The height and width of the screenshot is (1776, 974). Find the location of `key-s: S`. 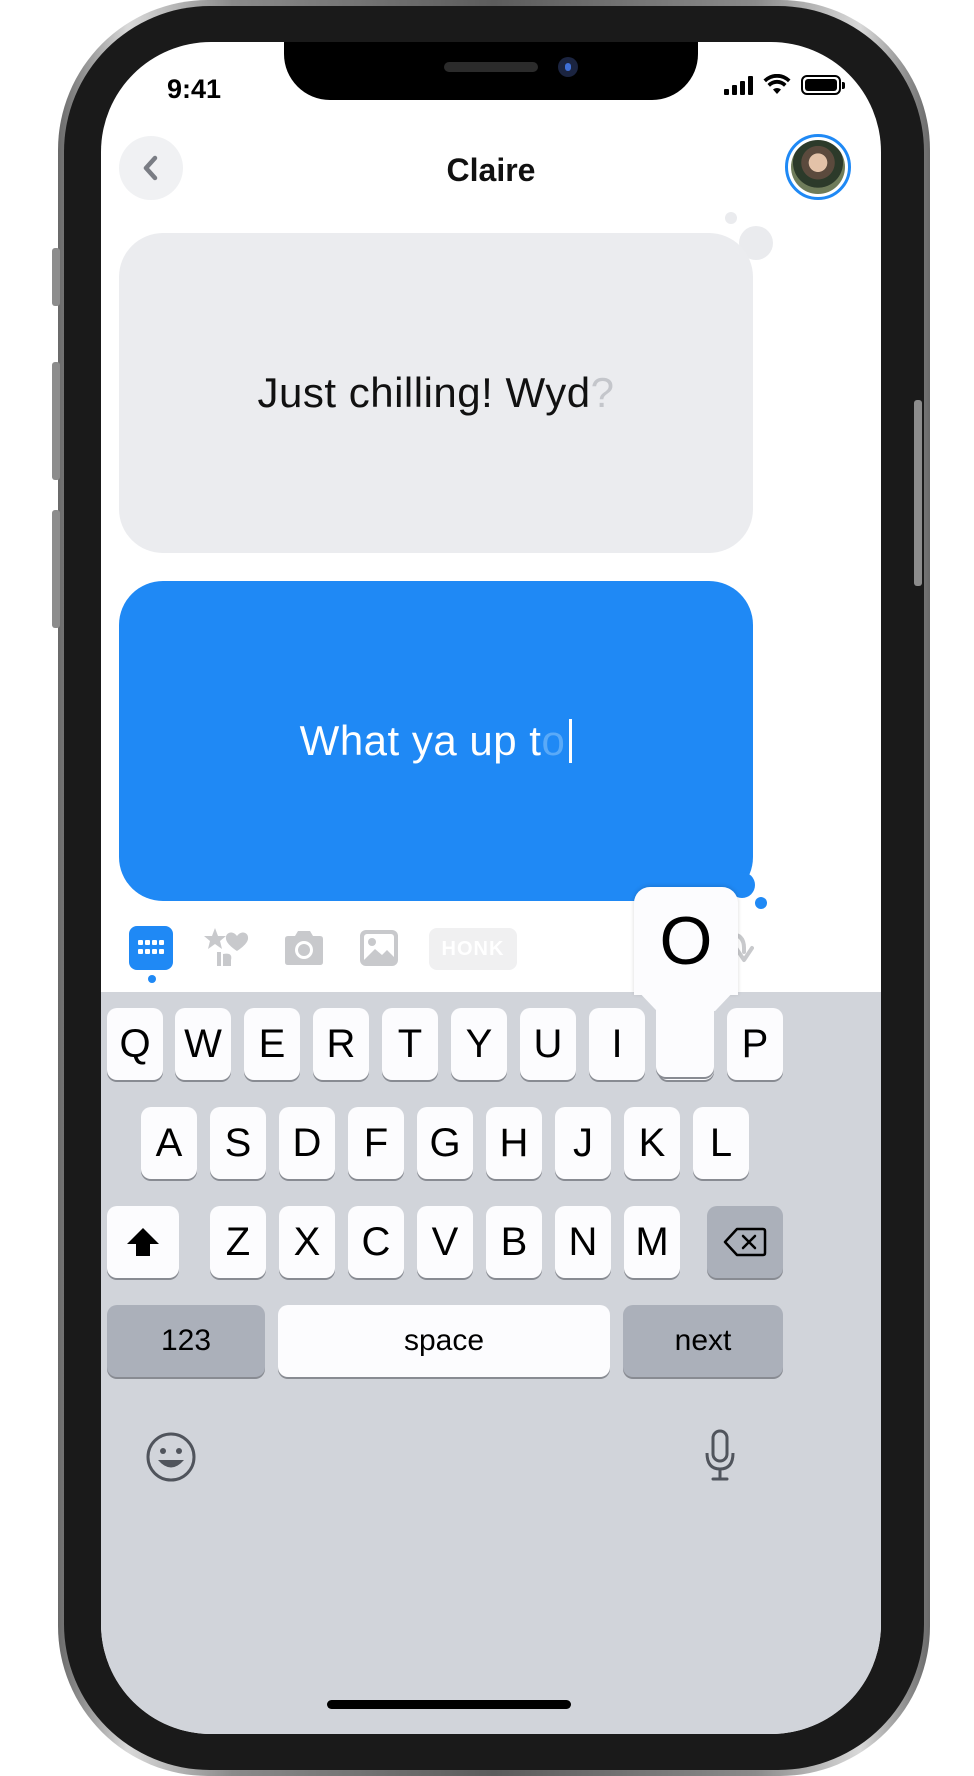

key-s: S is located at coordinates (238, 1143).